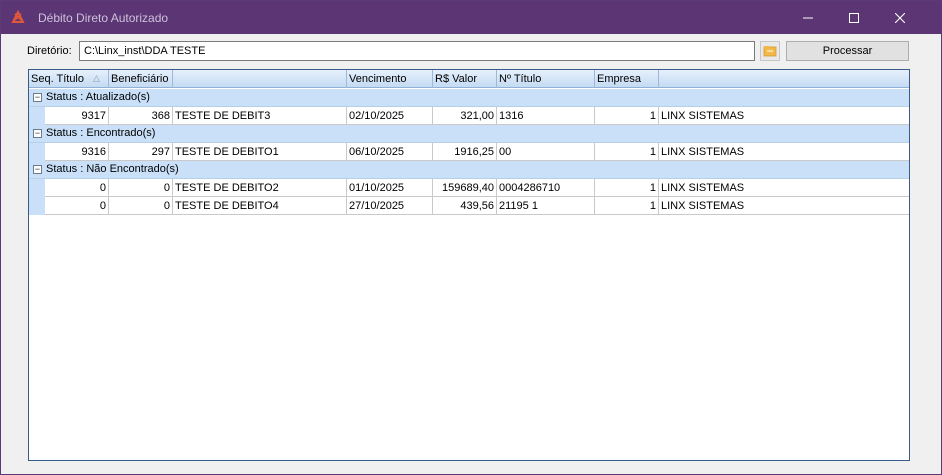 This screenshot has height=475, width=942. I want to click on close-icon, so click(900, 17).